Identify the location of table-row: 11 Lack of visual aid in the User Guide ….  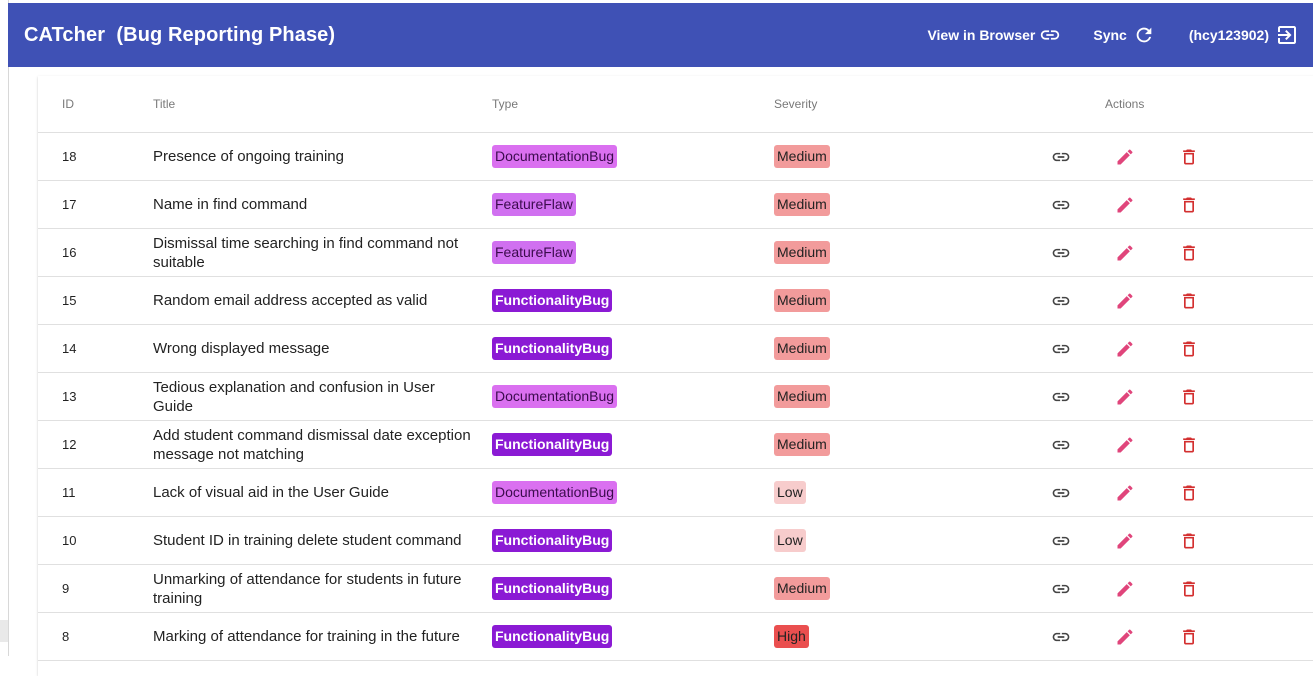
(675, 493).